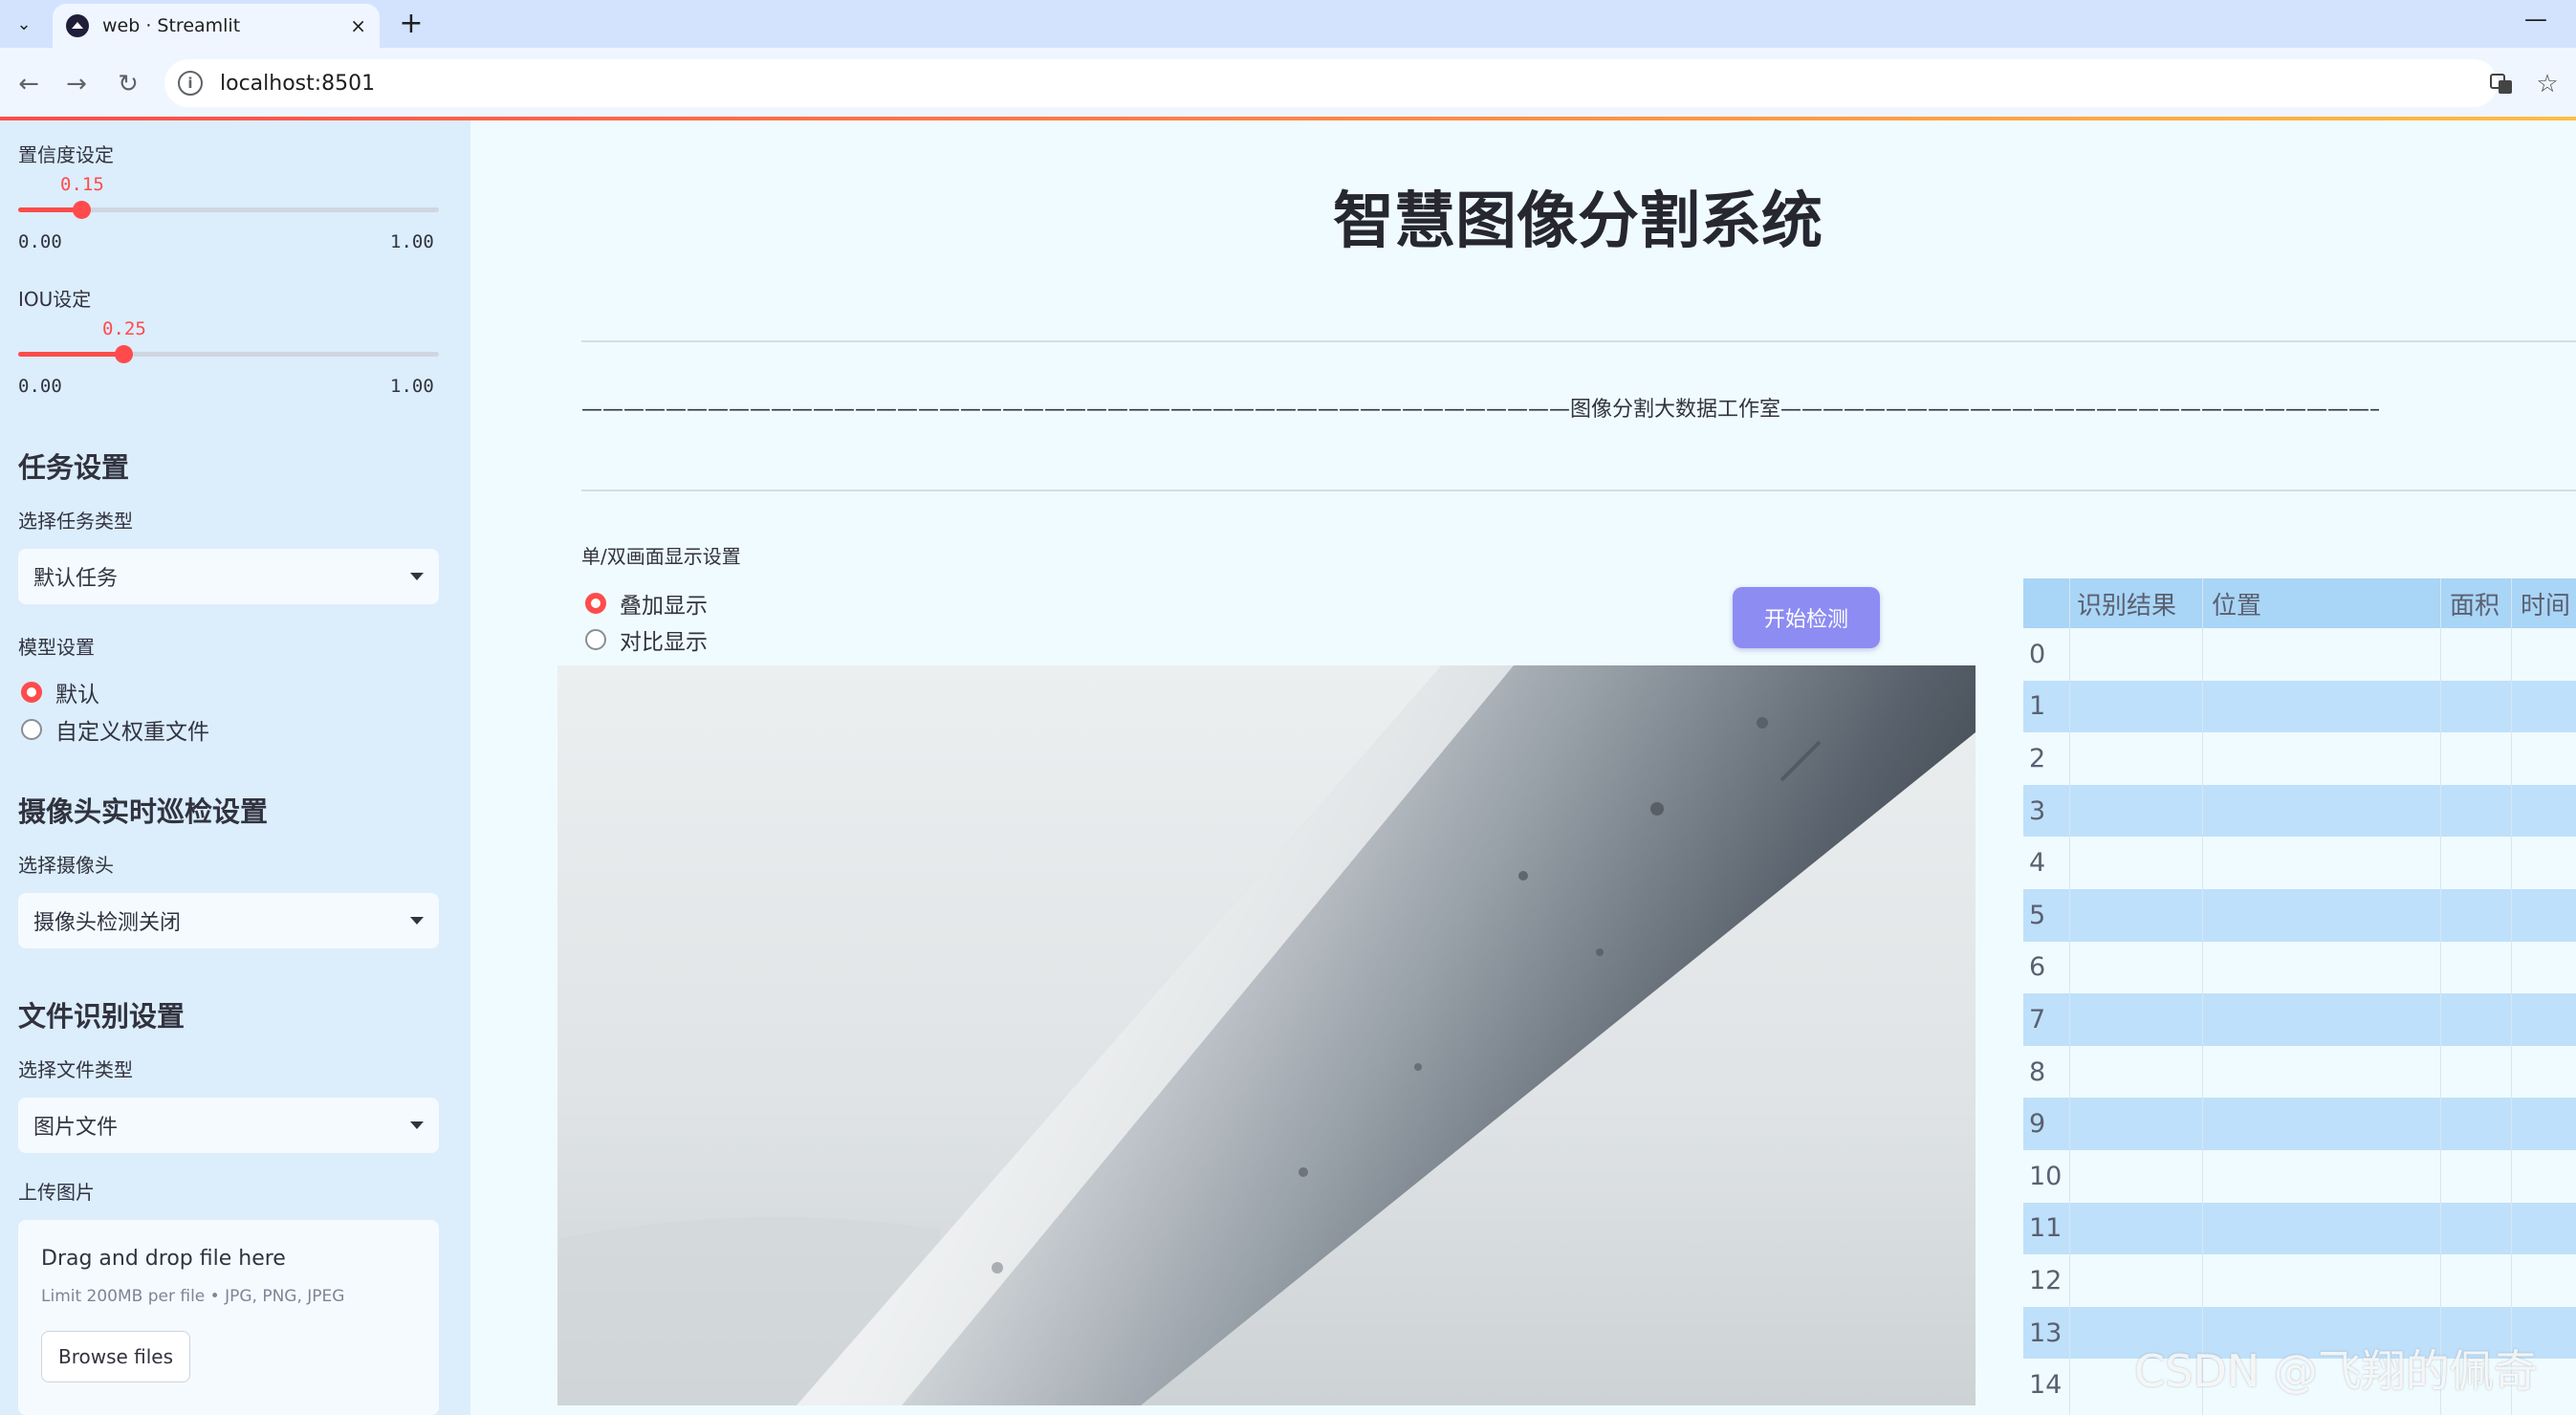 This screenshot has height=1415, width=2576. Describe the element at coordinates (171, 25) in the screenshot. I see `tab-title: web · Streamlit` at that location.